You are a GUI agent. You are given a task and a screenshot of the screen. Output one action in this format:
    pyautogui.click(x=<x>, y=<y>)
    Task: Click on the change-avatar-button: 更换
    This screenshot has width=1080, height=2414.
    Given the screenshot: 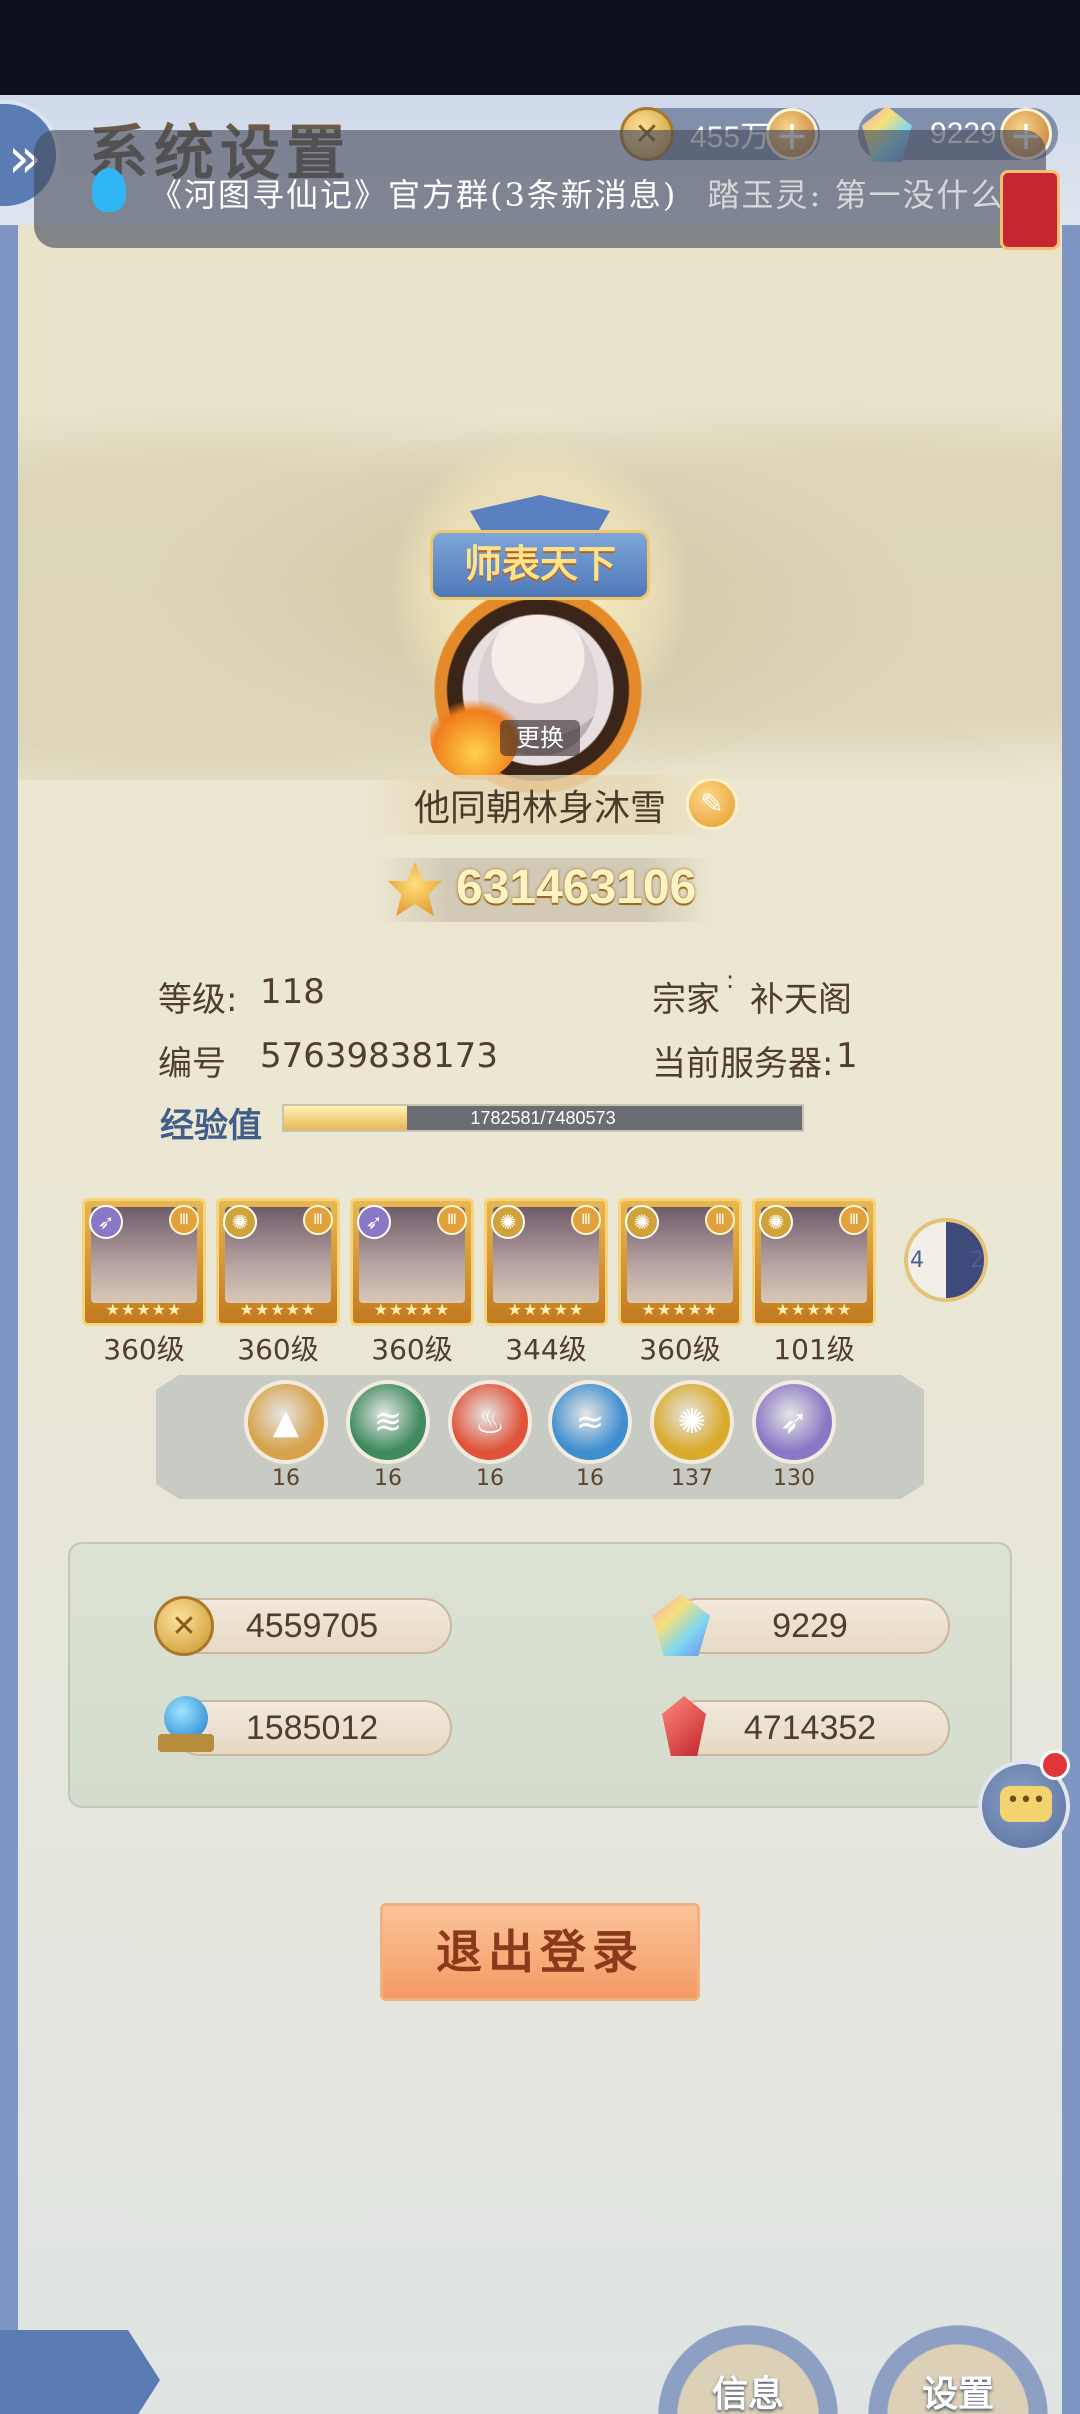 What is the action you would take?
    pyautogui.click(x=540, y=738)
    